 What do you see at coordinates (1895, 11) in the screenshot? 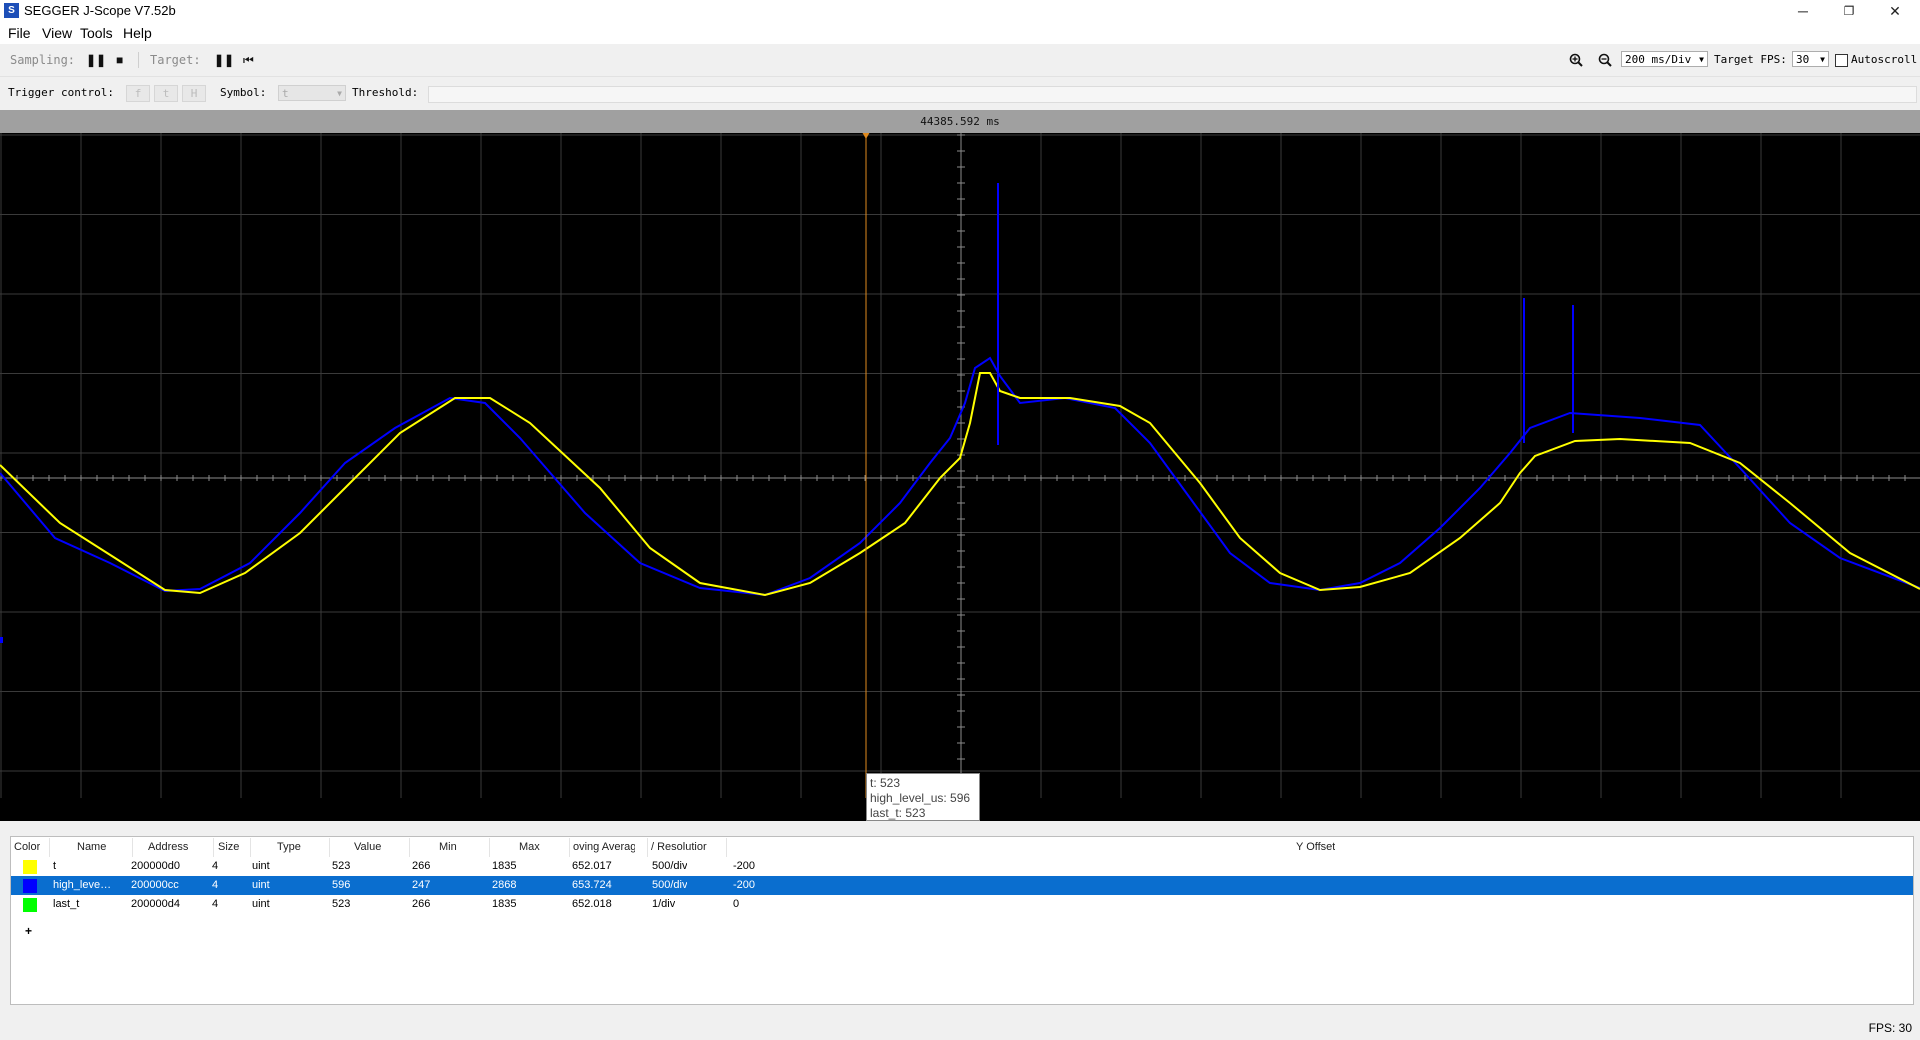
I see `close-button: ✕` at bounding box center [1895, 11].